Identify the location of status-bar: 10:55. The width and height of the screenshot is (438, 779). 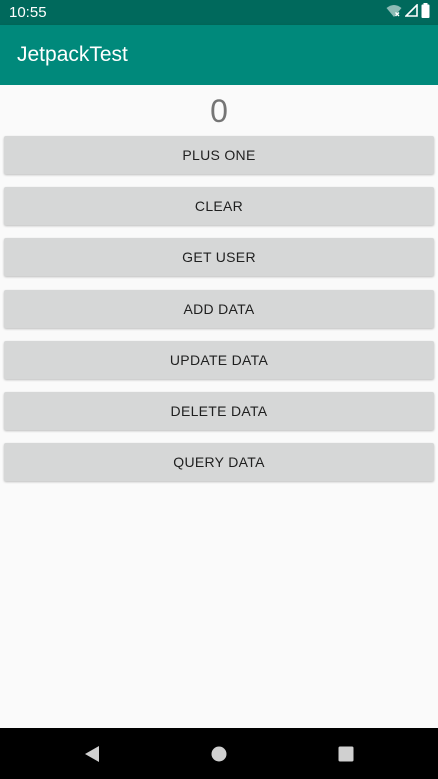
(219, 12).